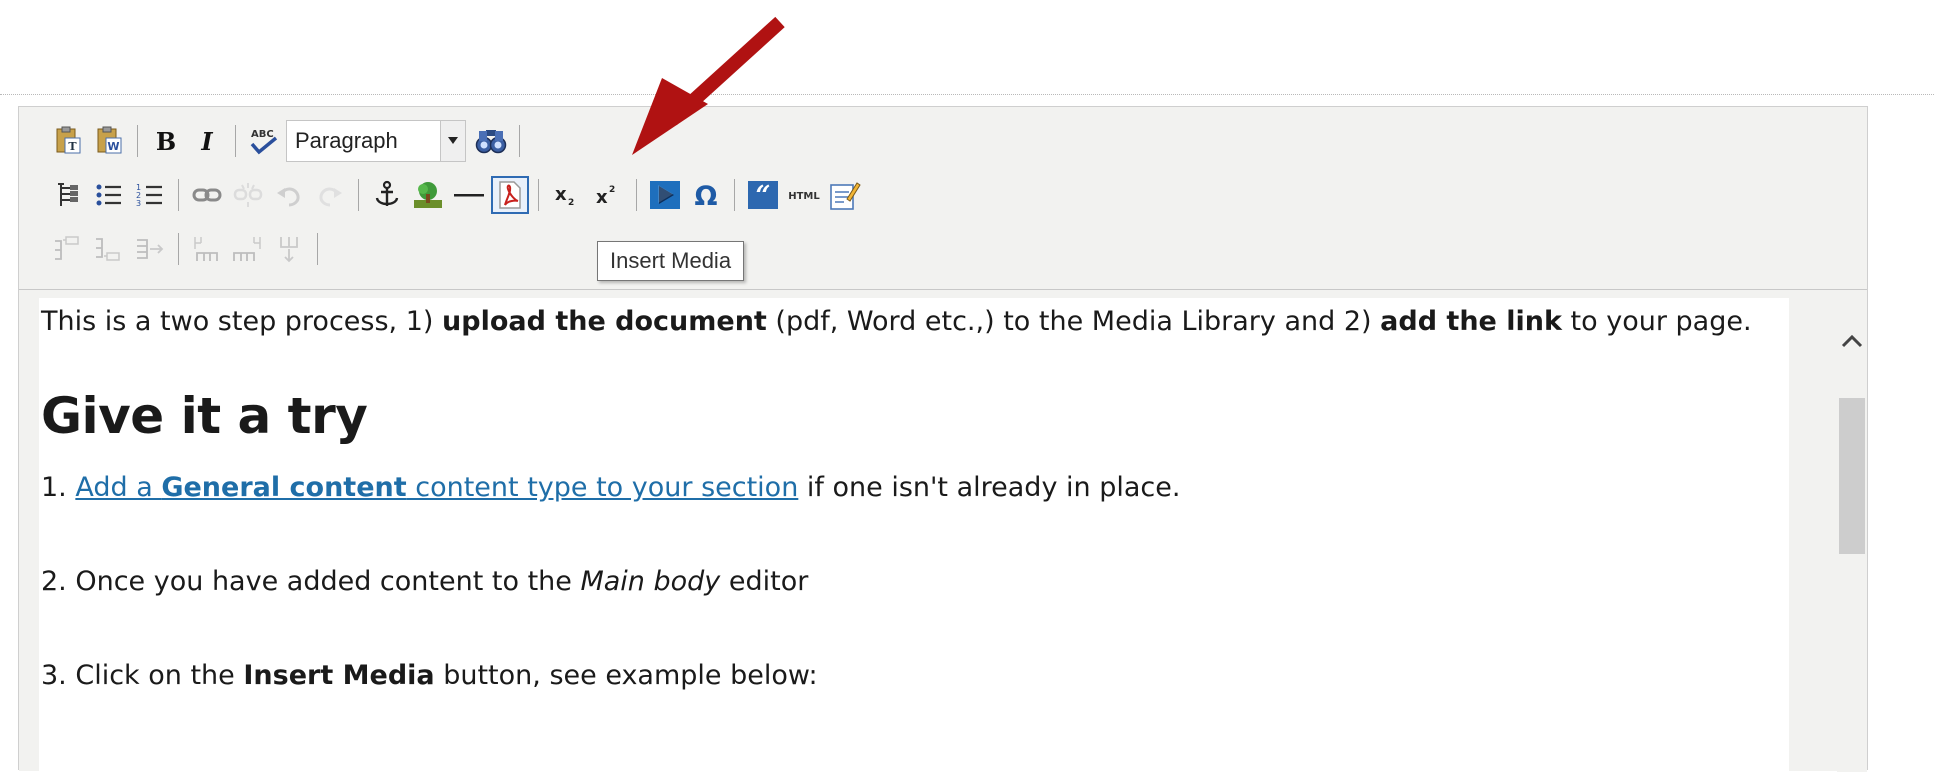  Describe the element at coordinates (204, 416) in the screenshot. I see `section-heading: Give it a try` at that location.